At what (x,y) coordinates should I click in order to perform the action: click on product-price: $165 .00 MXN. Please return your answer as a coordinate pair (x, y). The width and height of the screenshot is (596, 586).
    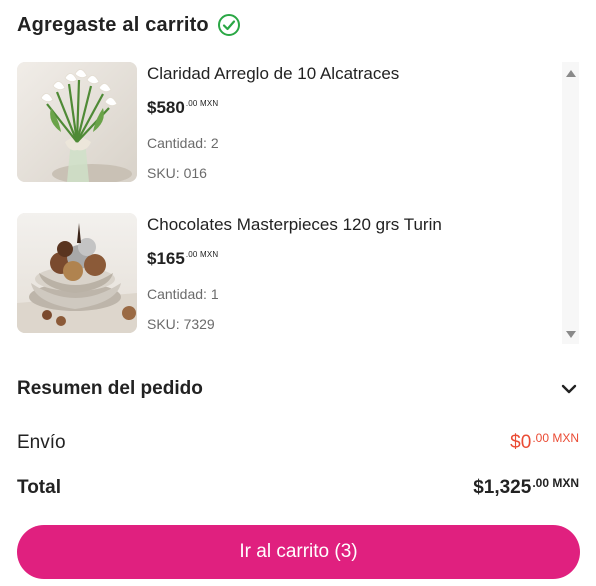
    Looking at the image, I should click on (182, 259).